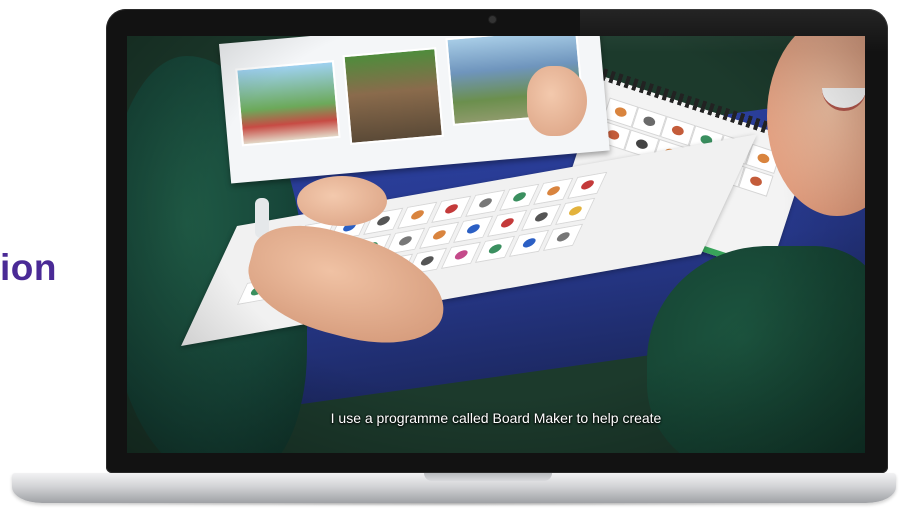  What do you see at coordinates (28, 267) in the screenshot?
I see `partial-heading-text: ion` at bounding box center [28, 267].